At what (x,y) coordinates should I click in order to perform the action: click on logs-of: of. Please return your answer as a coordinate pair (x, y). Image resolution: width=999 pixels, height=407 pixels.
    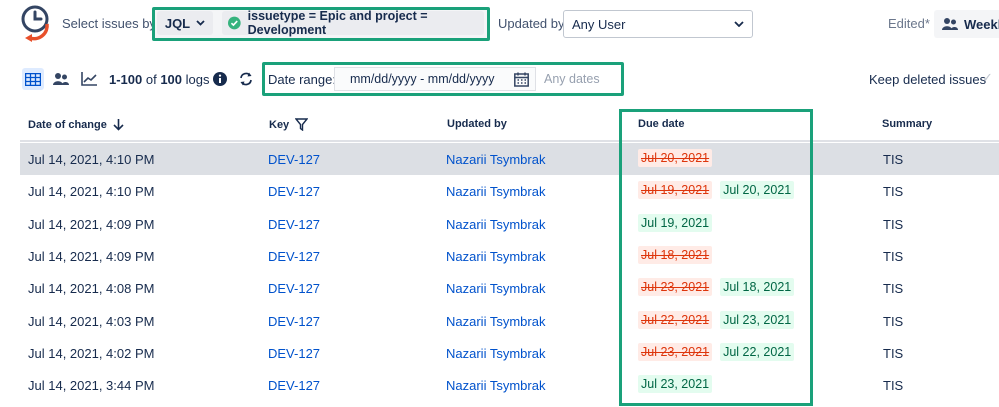
    Looking at the image, I should click on (151, 79).